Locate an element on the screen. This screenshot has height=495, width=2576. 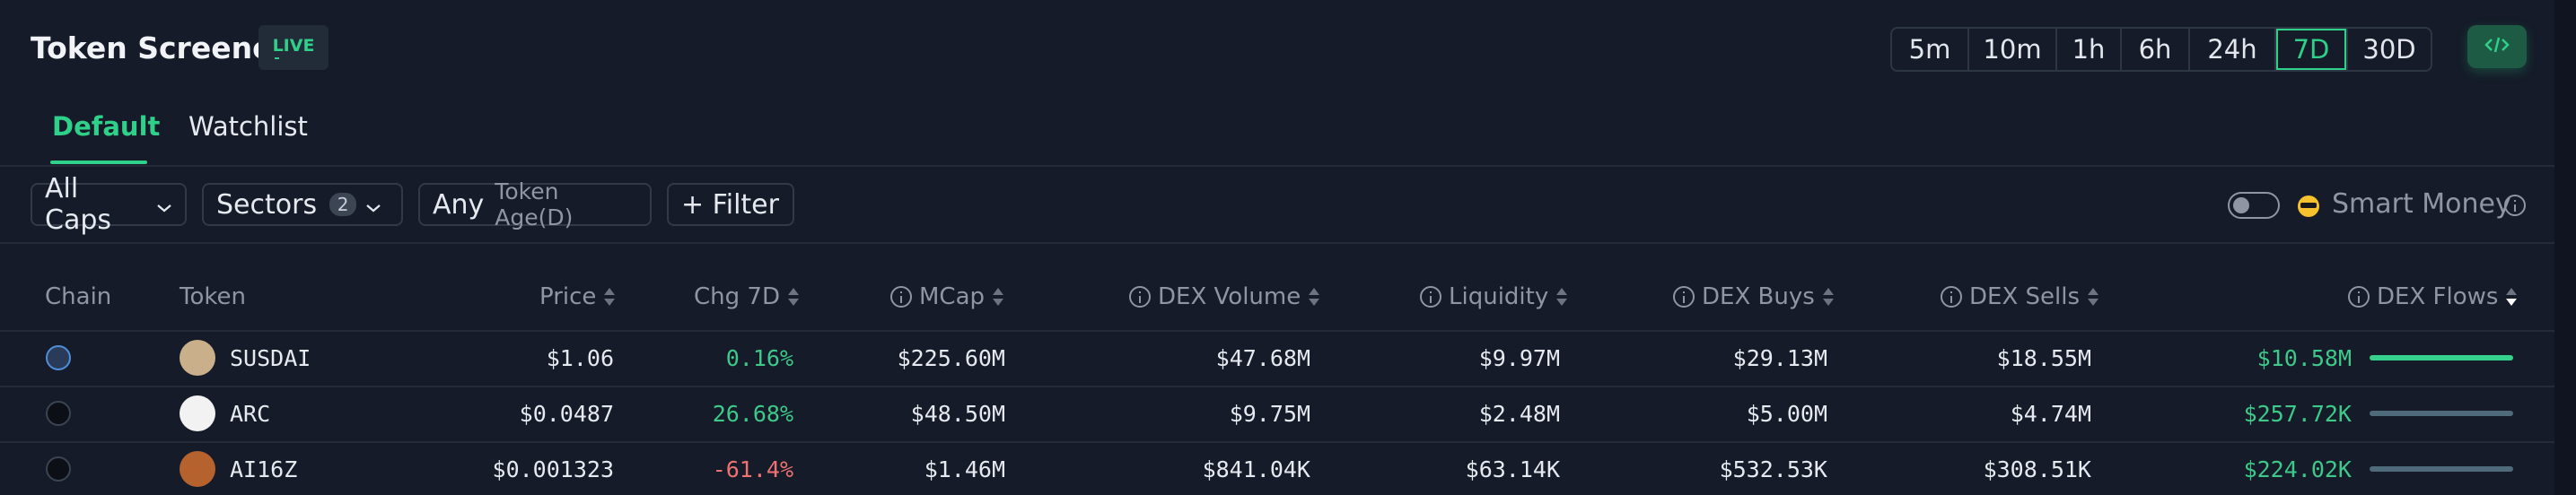
toggle-knob is located at coordinates (2241, 205).